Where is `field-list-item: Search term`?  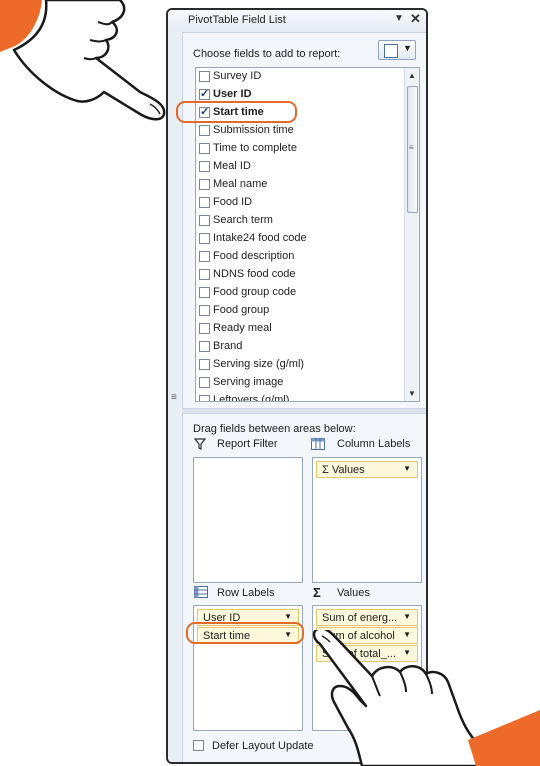 field-list-item: Search term is located at coordinates (301, 221).